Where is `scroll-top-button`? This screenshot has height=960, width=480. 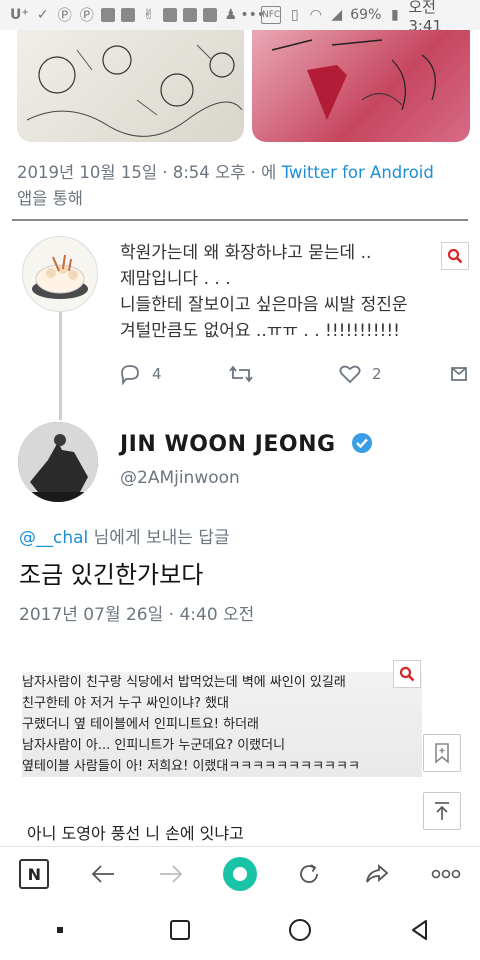 scroll-top-button is located at coordinates (442, 811).